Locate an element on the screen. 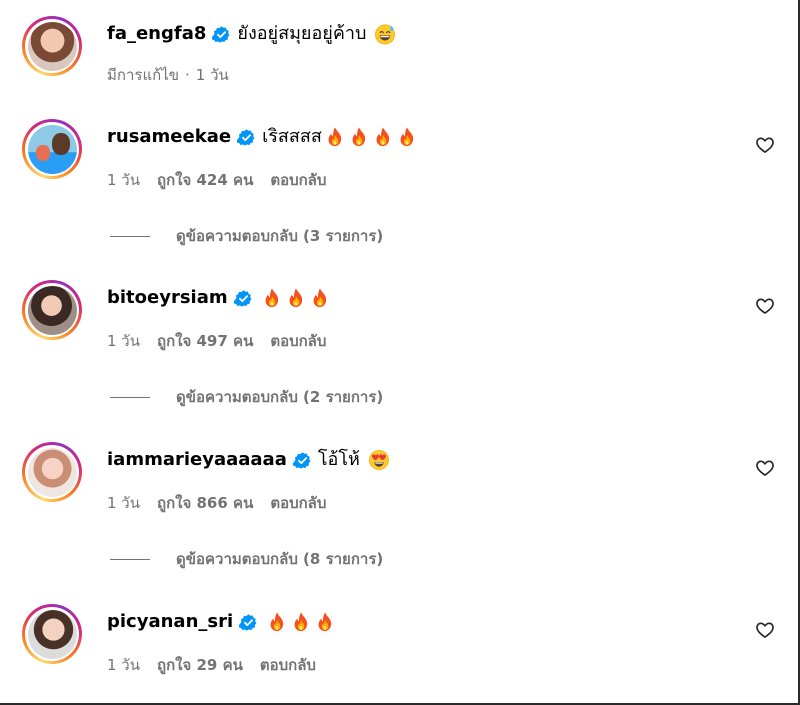 This screenshot has height=705, width=800. view-replies-button: ดูข้อความตอบกลับ (2 รายการ) is located at coordinates (246, 397).